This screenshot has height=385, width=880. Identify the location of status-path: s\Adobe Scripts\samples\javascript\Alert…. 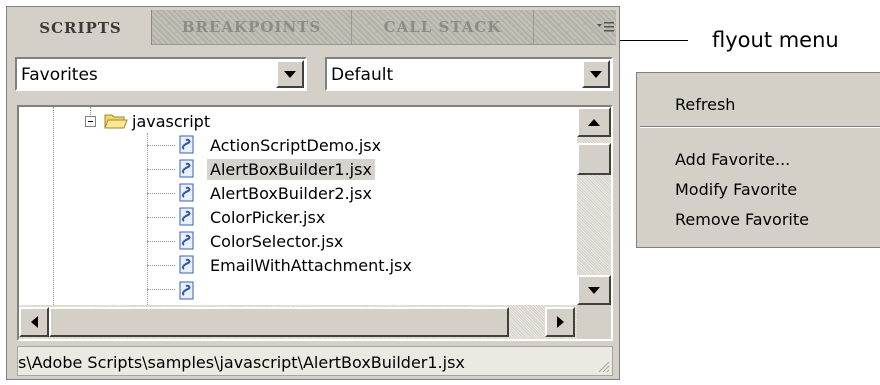
(241, 362).